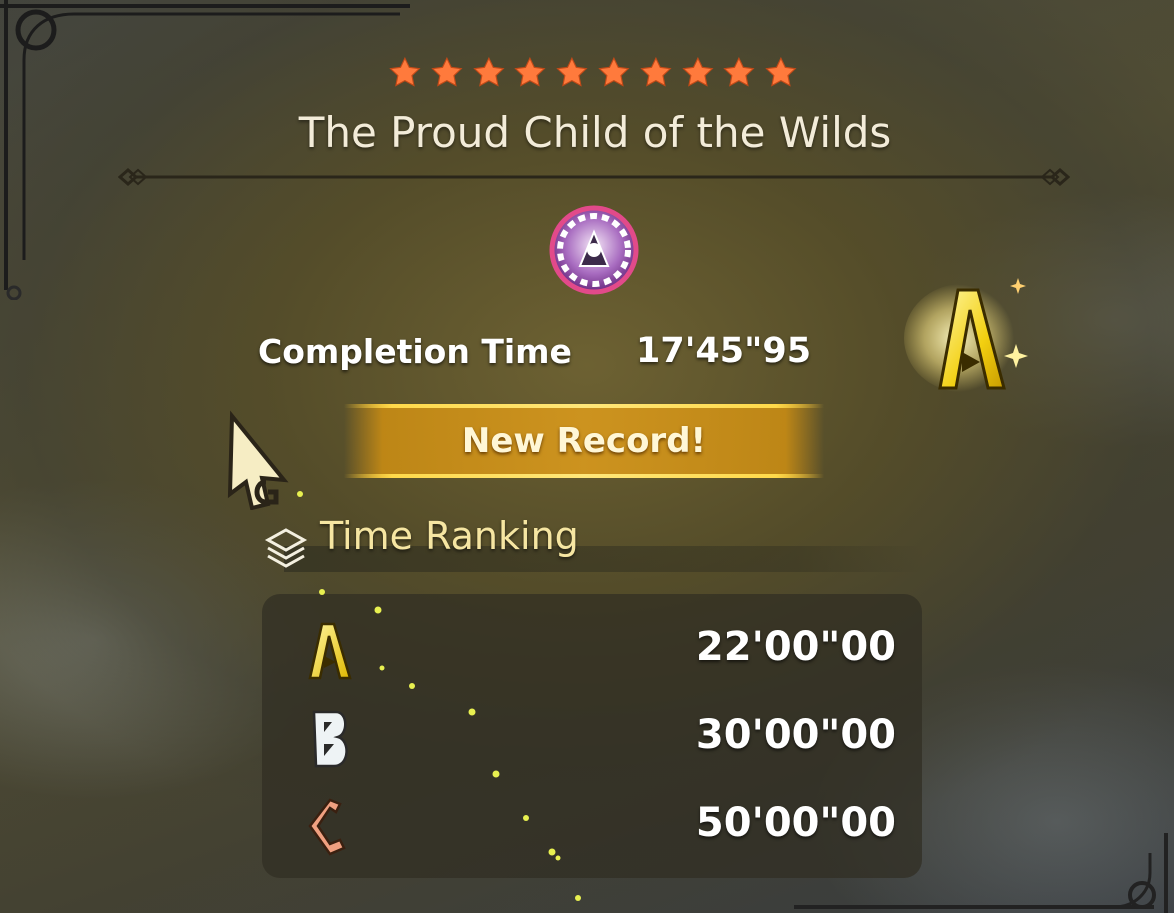  Describe the element at coordinates (330, 739) in the screenshot. I see `rank-b-icon` at that location.